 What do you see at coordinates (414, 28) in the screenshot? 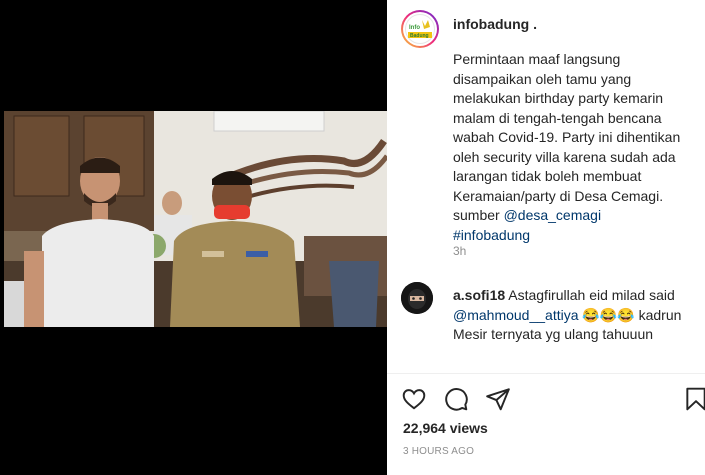
I see `svg-text: Info` at bounding box center [414, 28].